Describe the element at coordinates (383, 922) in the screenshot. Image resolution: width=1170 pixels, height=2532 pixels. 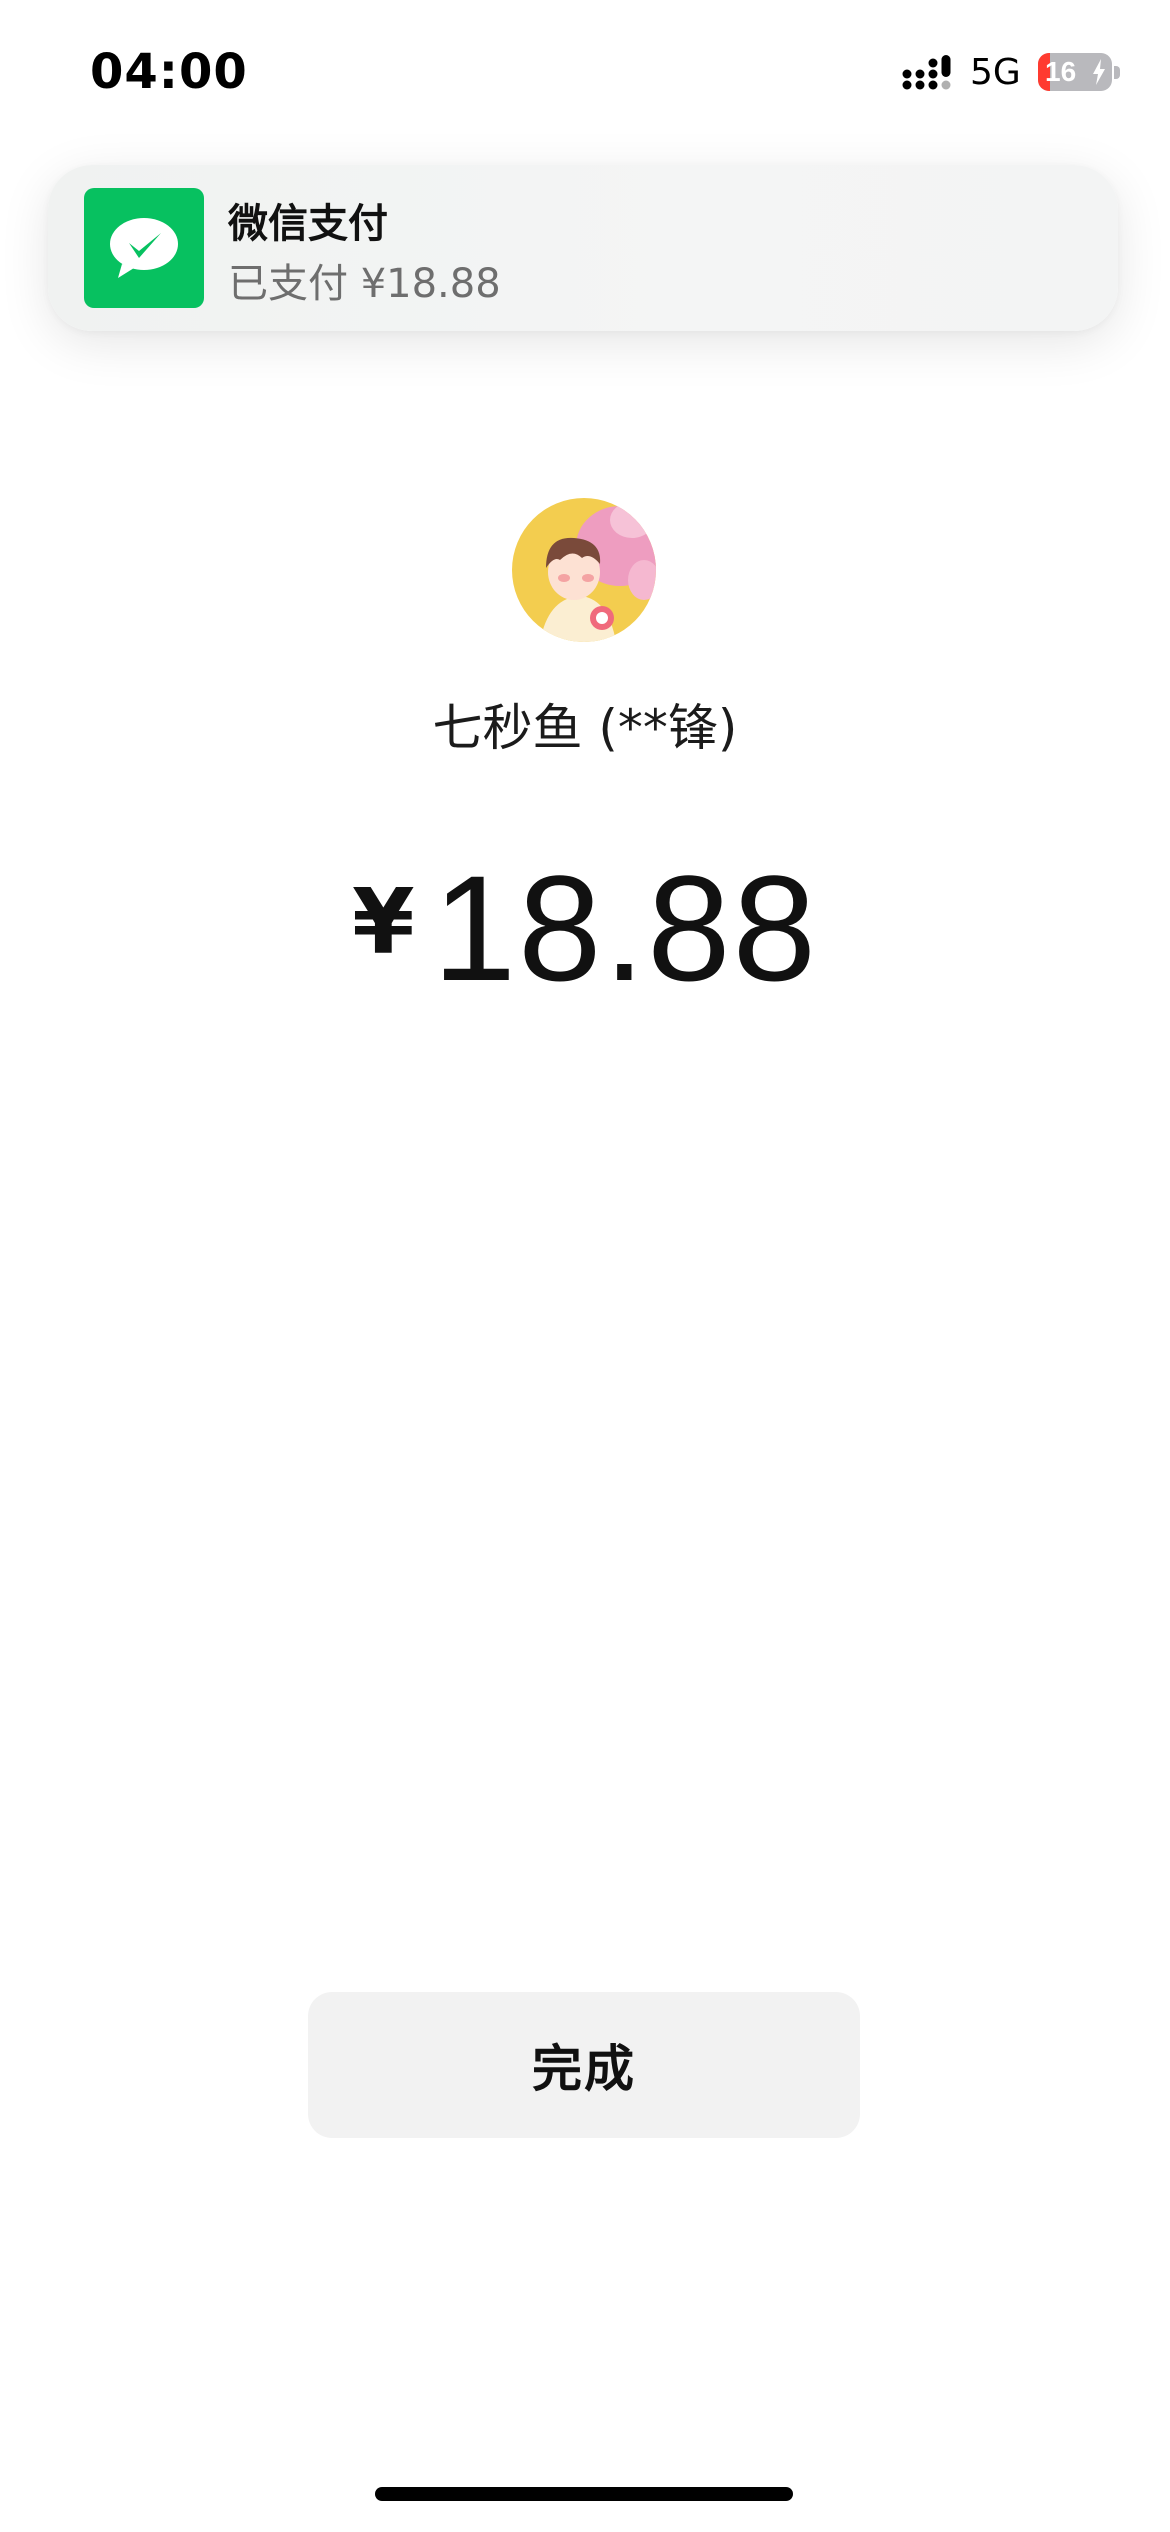
I see `currency-symbol: ¥` at that location.